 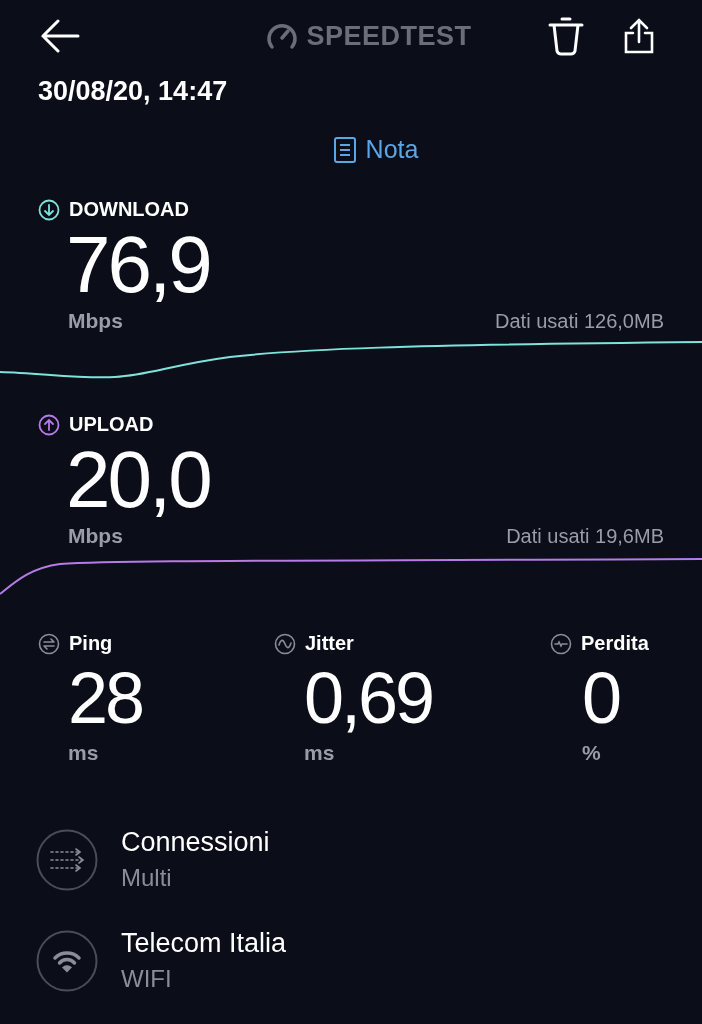 I want to click on arrows-icon, so click(x=49, y=643).